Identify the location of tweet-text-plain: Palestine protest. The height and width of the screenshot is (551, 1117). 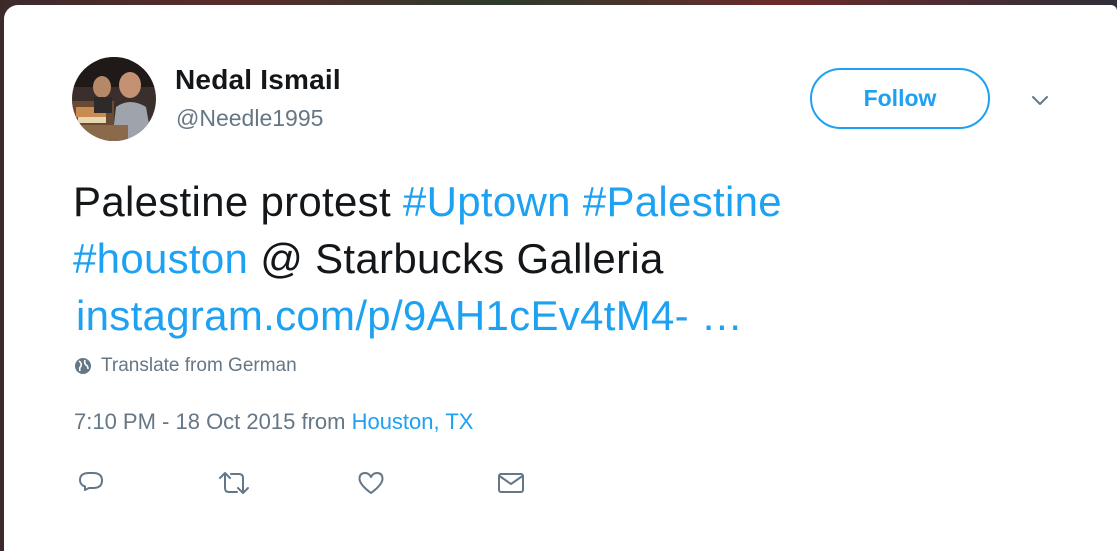
(238, 201).